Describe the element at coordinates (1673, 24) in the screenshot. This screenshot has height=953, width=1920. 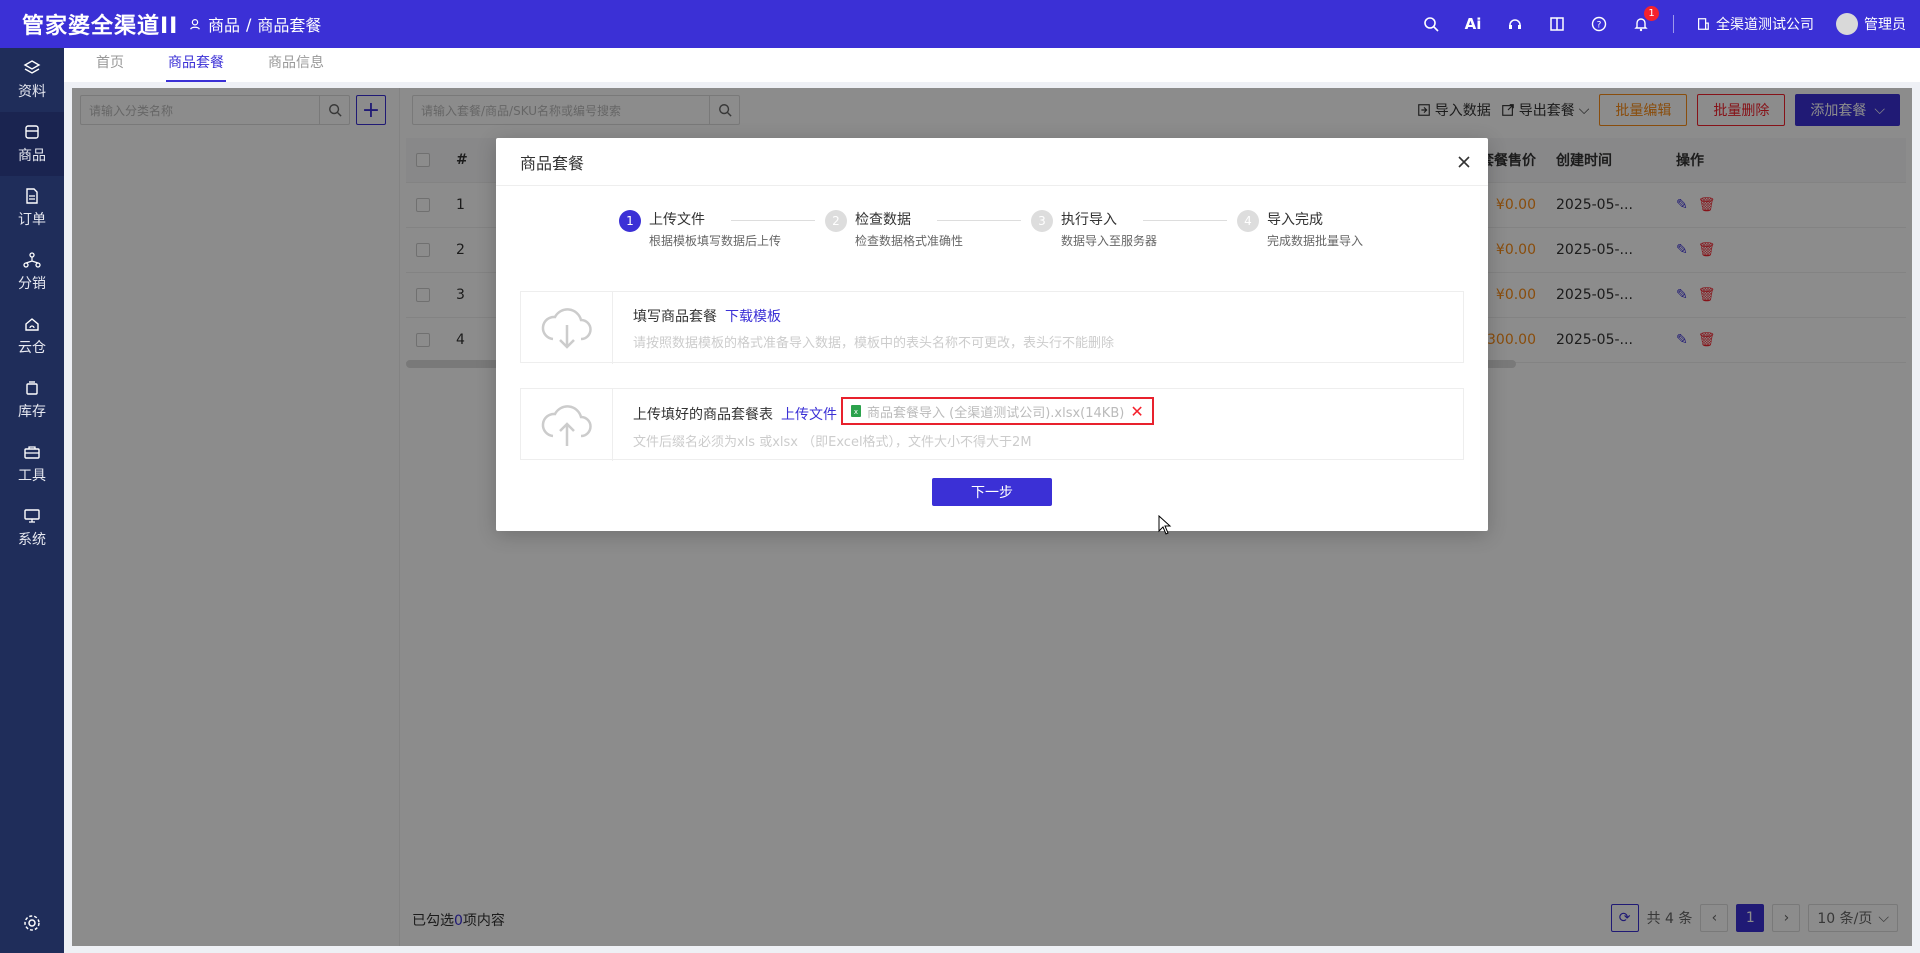
I see `top-divider` at that location.